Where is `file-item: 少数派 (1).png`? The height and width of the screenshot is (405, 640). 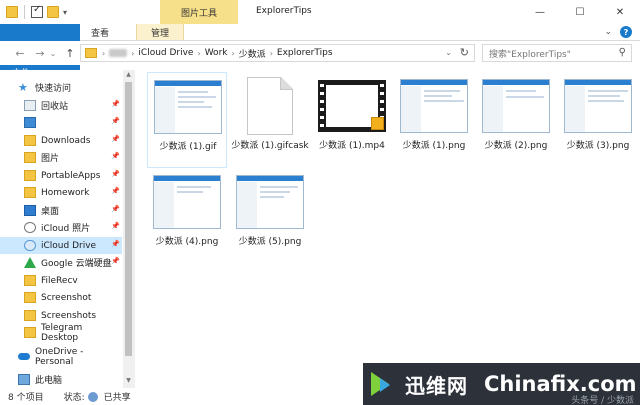 file-item: 少数派 (1).png is located at coordinates (434, 120).